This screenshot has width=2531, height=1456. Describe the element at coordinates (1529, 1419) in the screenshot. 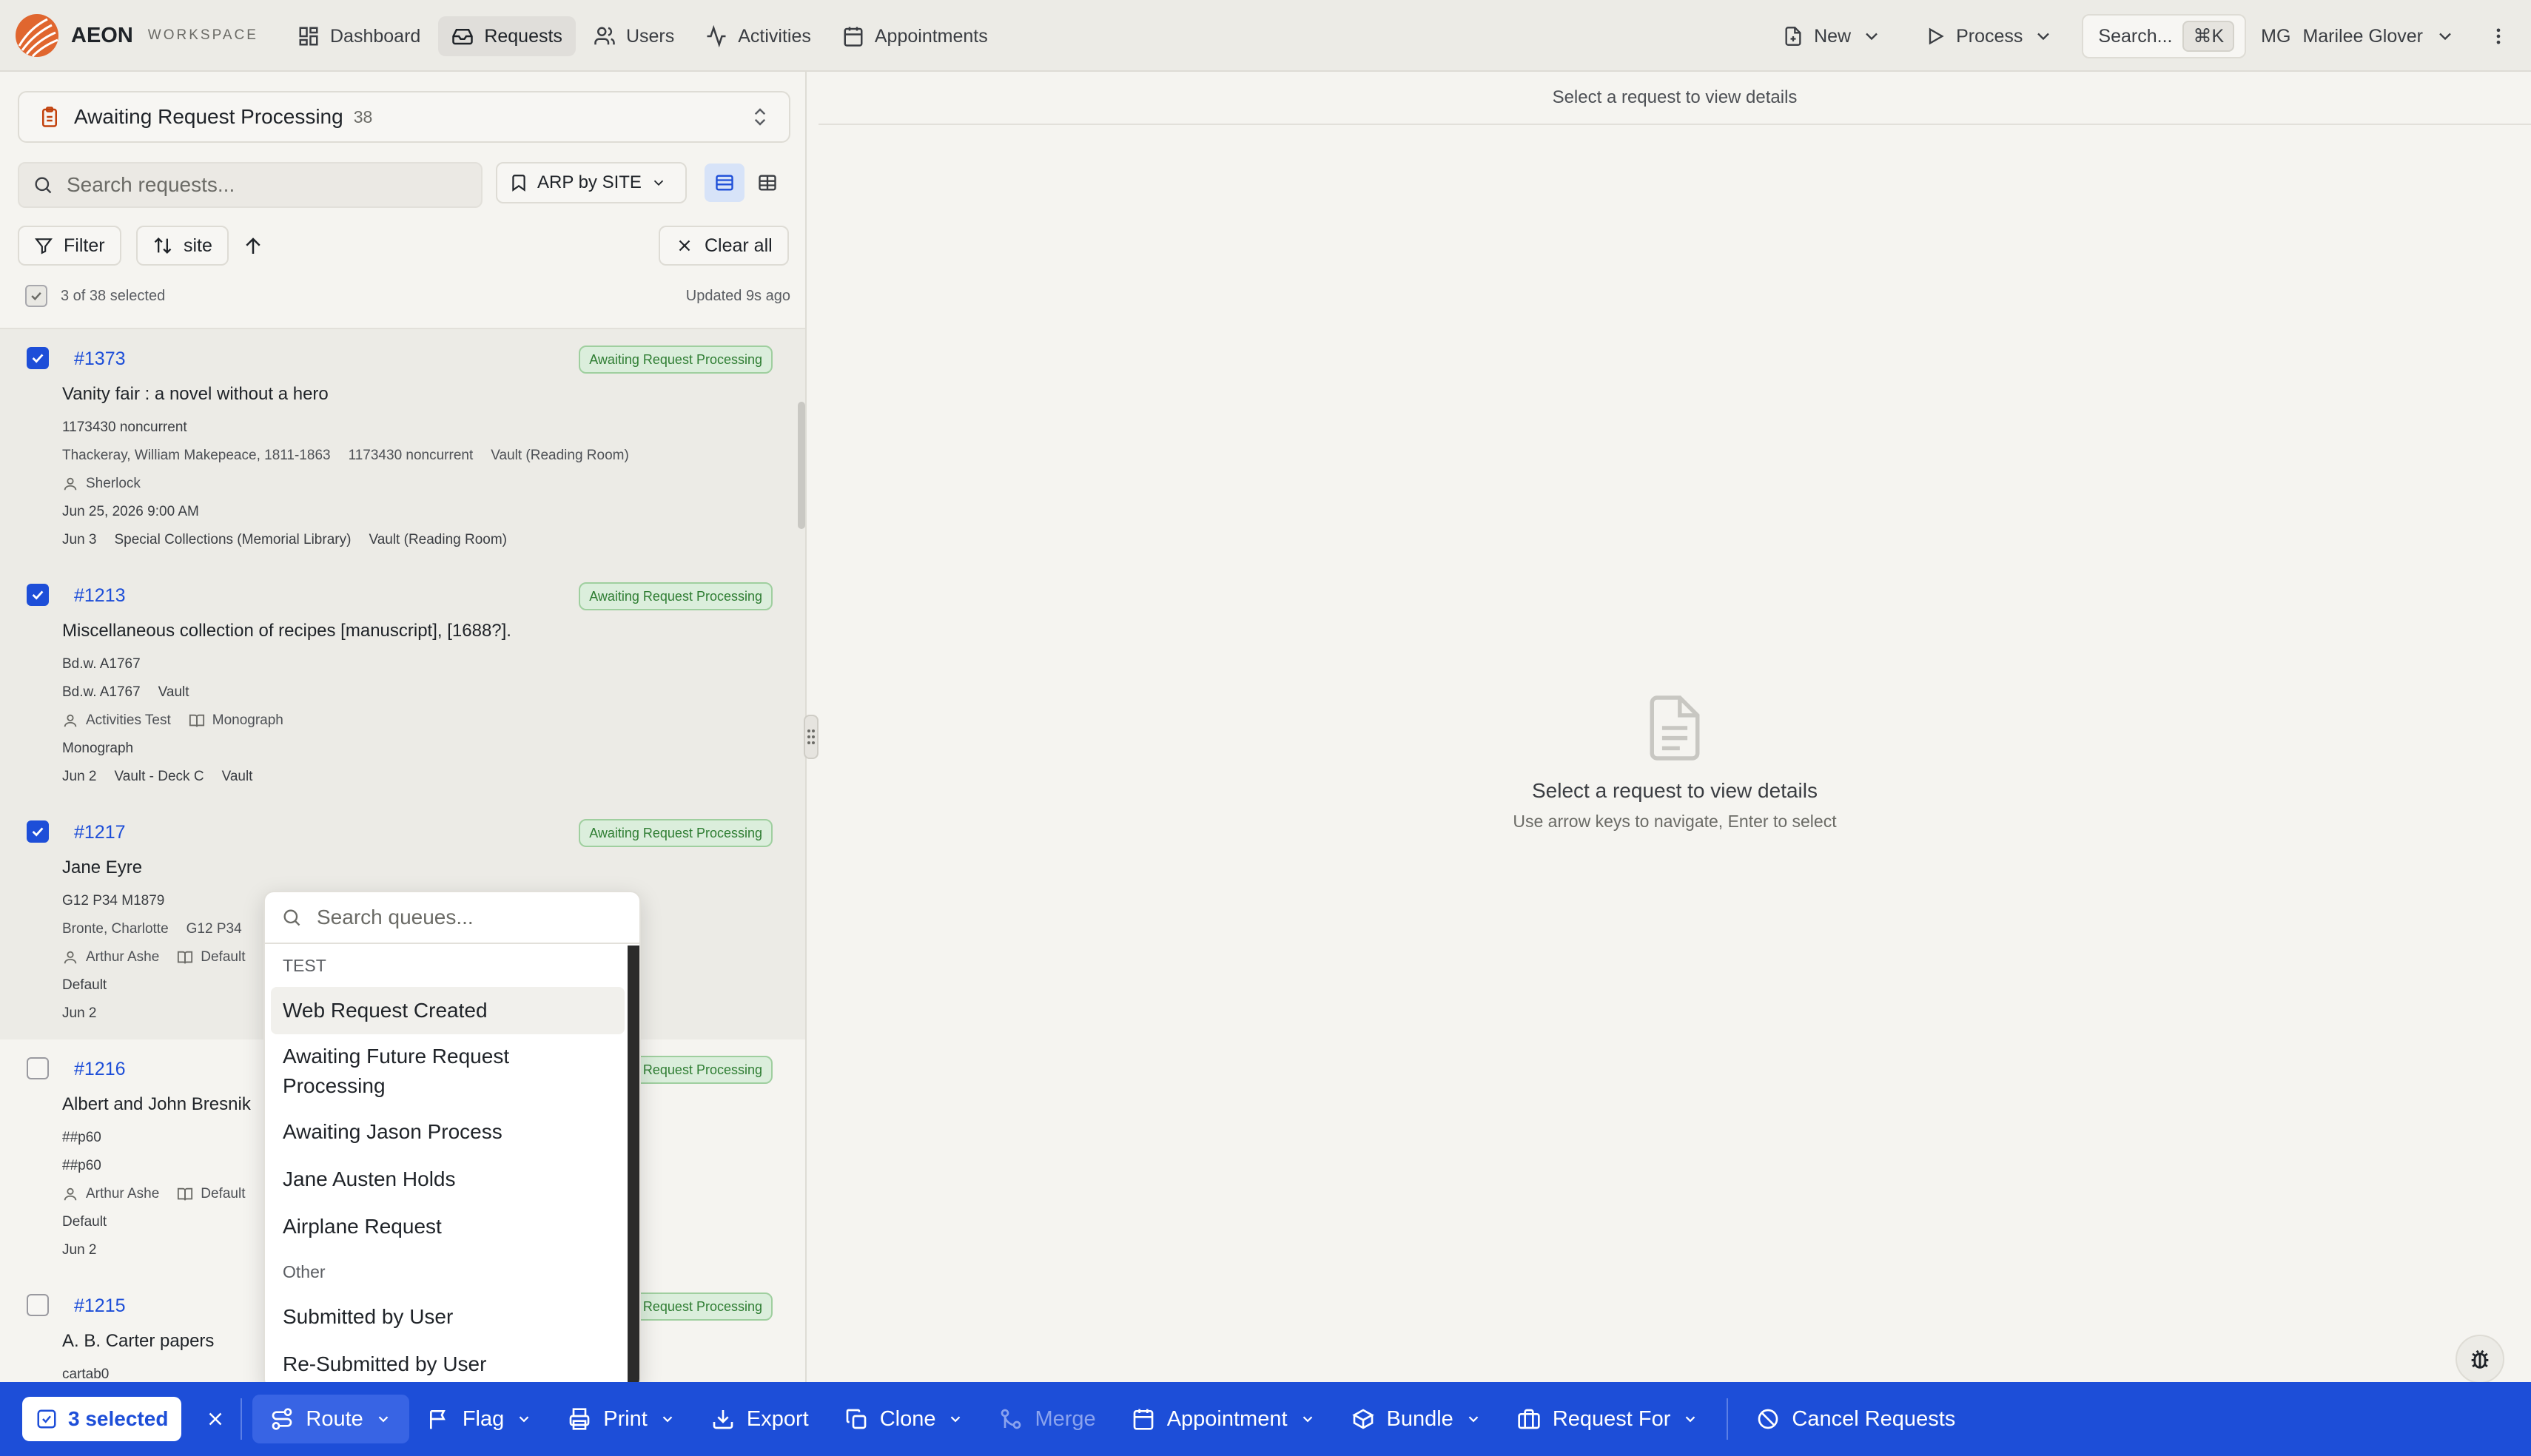

I see `briefcase-icon` at that location.